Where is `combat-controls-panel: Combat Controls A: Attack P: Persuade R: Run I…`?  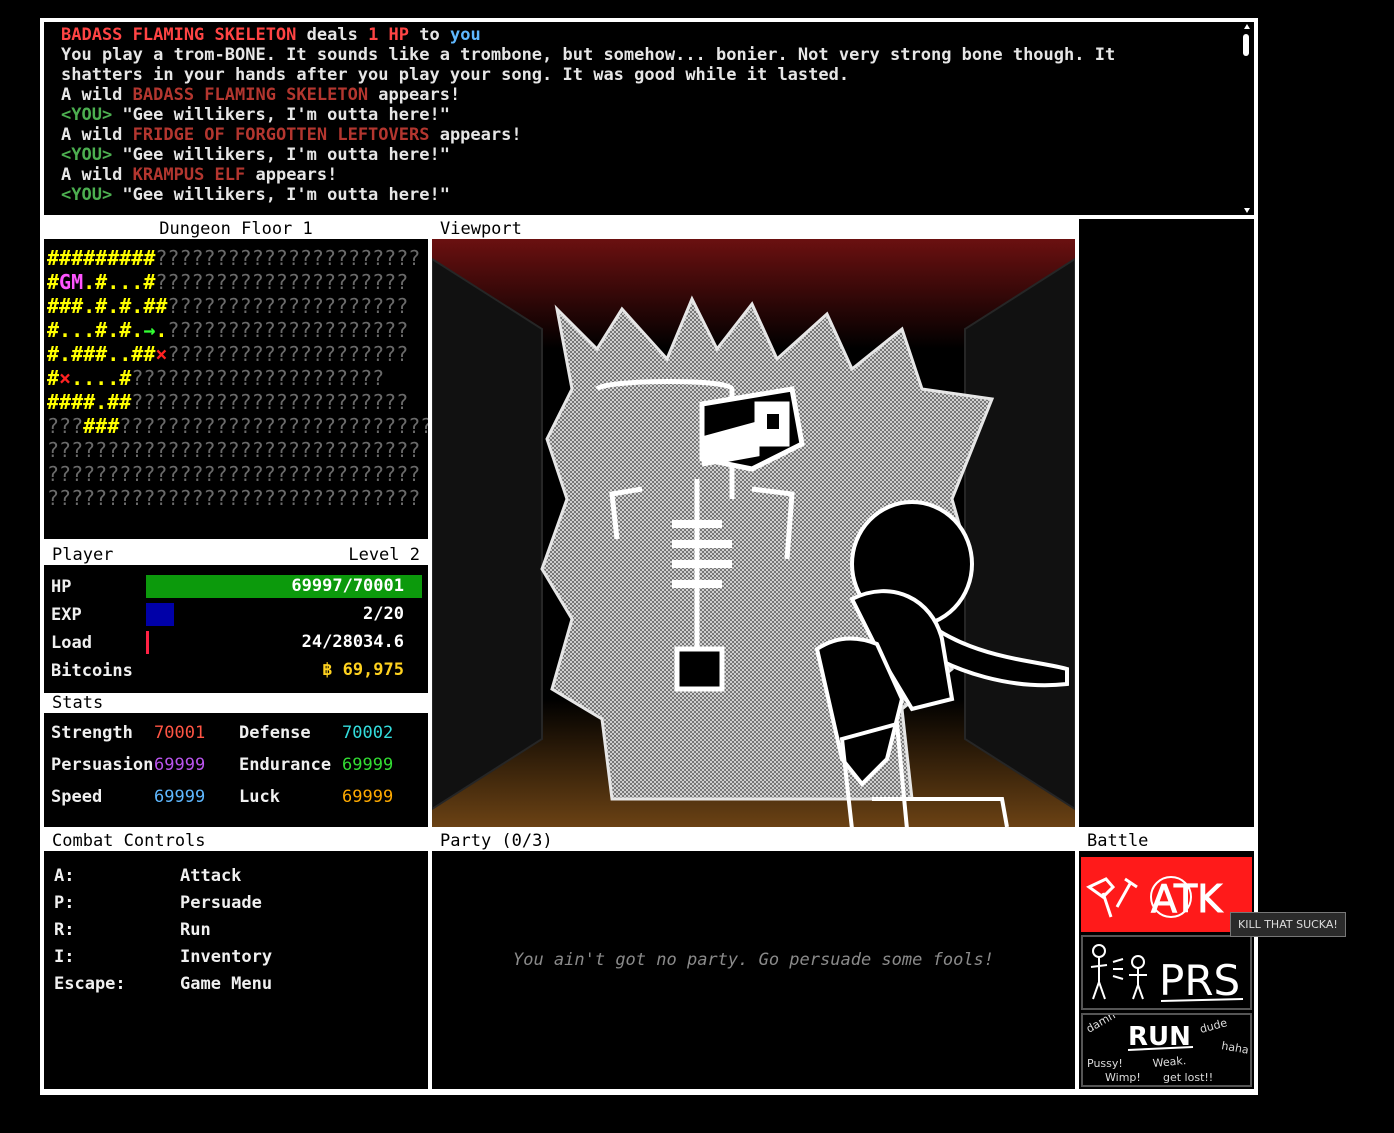
combat-controls-panel: Combat Controls A: Attack P: Persuade R: Run I… is located at coordinates (236, 960).